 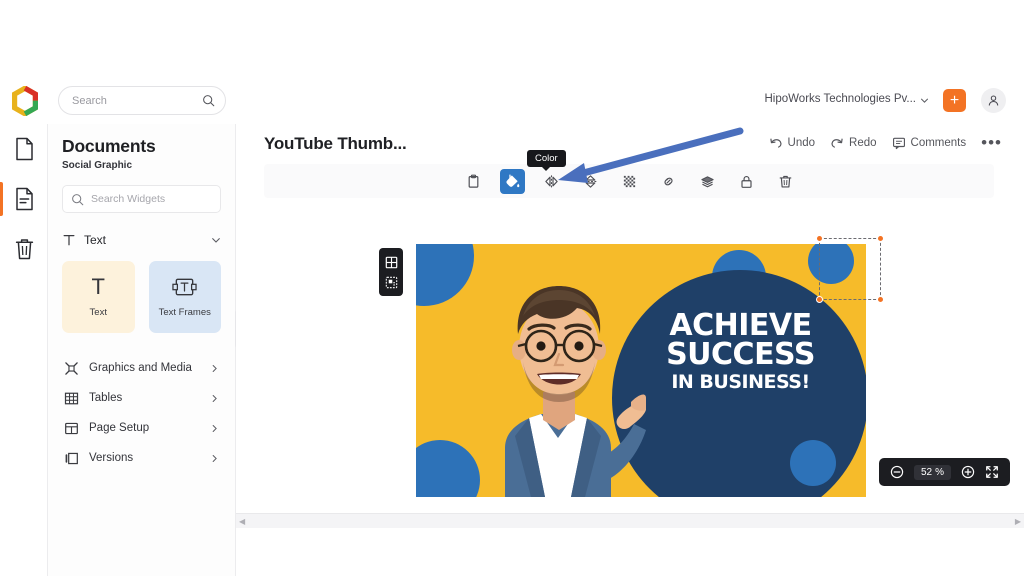 I want to click on paint-bucket-icon, so click(x=512, y=180).